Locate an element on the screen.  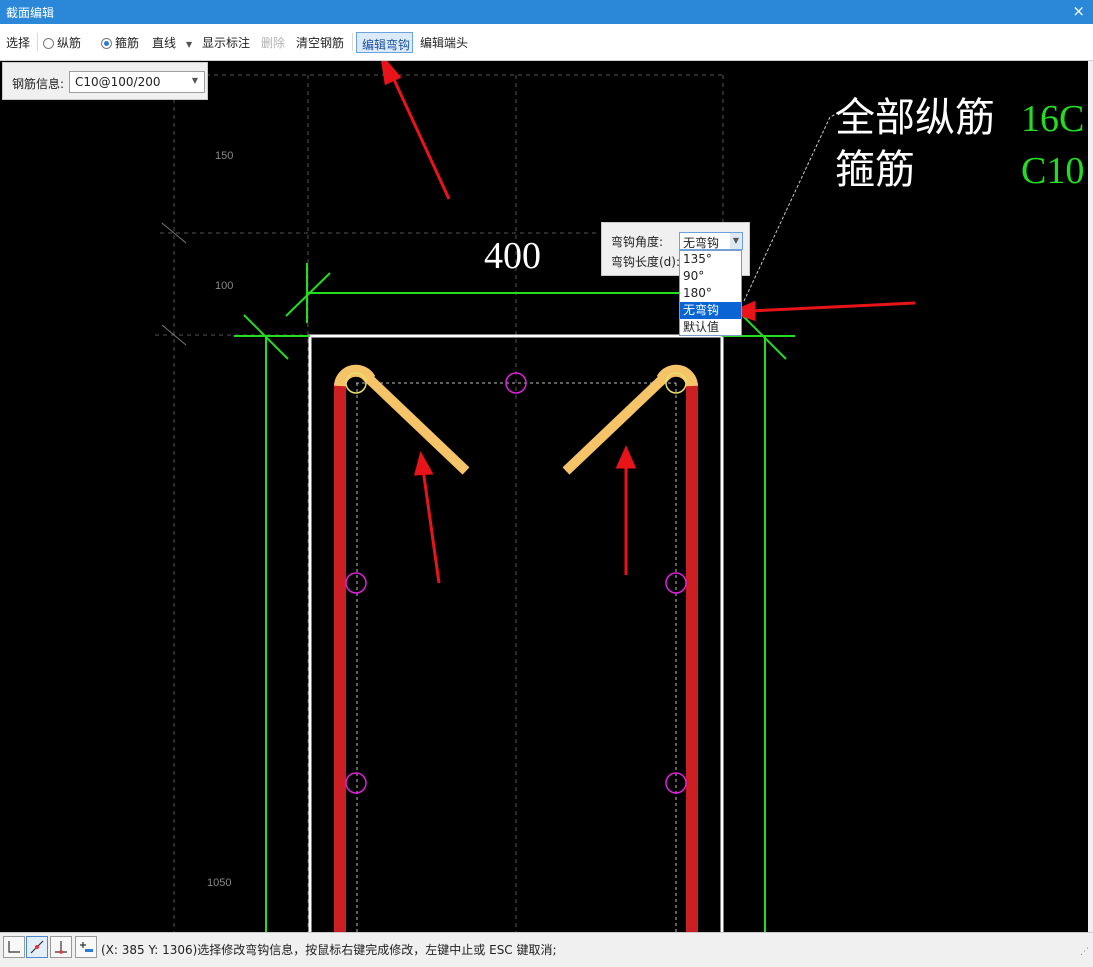
clear-rebar-button: 清空钢筋 is located at coordinates (320, 42).